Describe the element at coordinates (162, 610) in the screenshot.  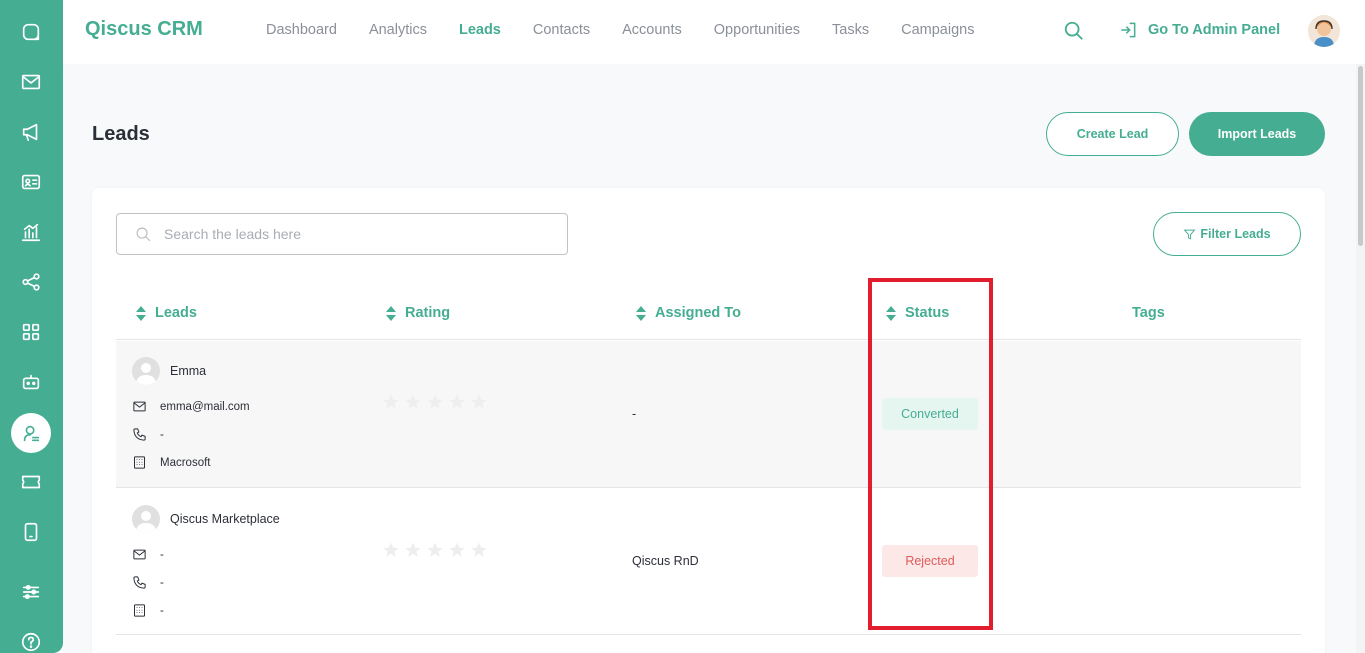
I see `lead-company: -` at that location.